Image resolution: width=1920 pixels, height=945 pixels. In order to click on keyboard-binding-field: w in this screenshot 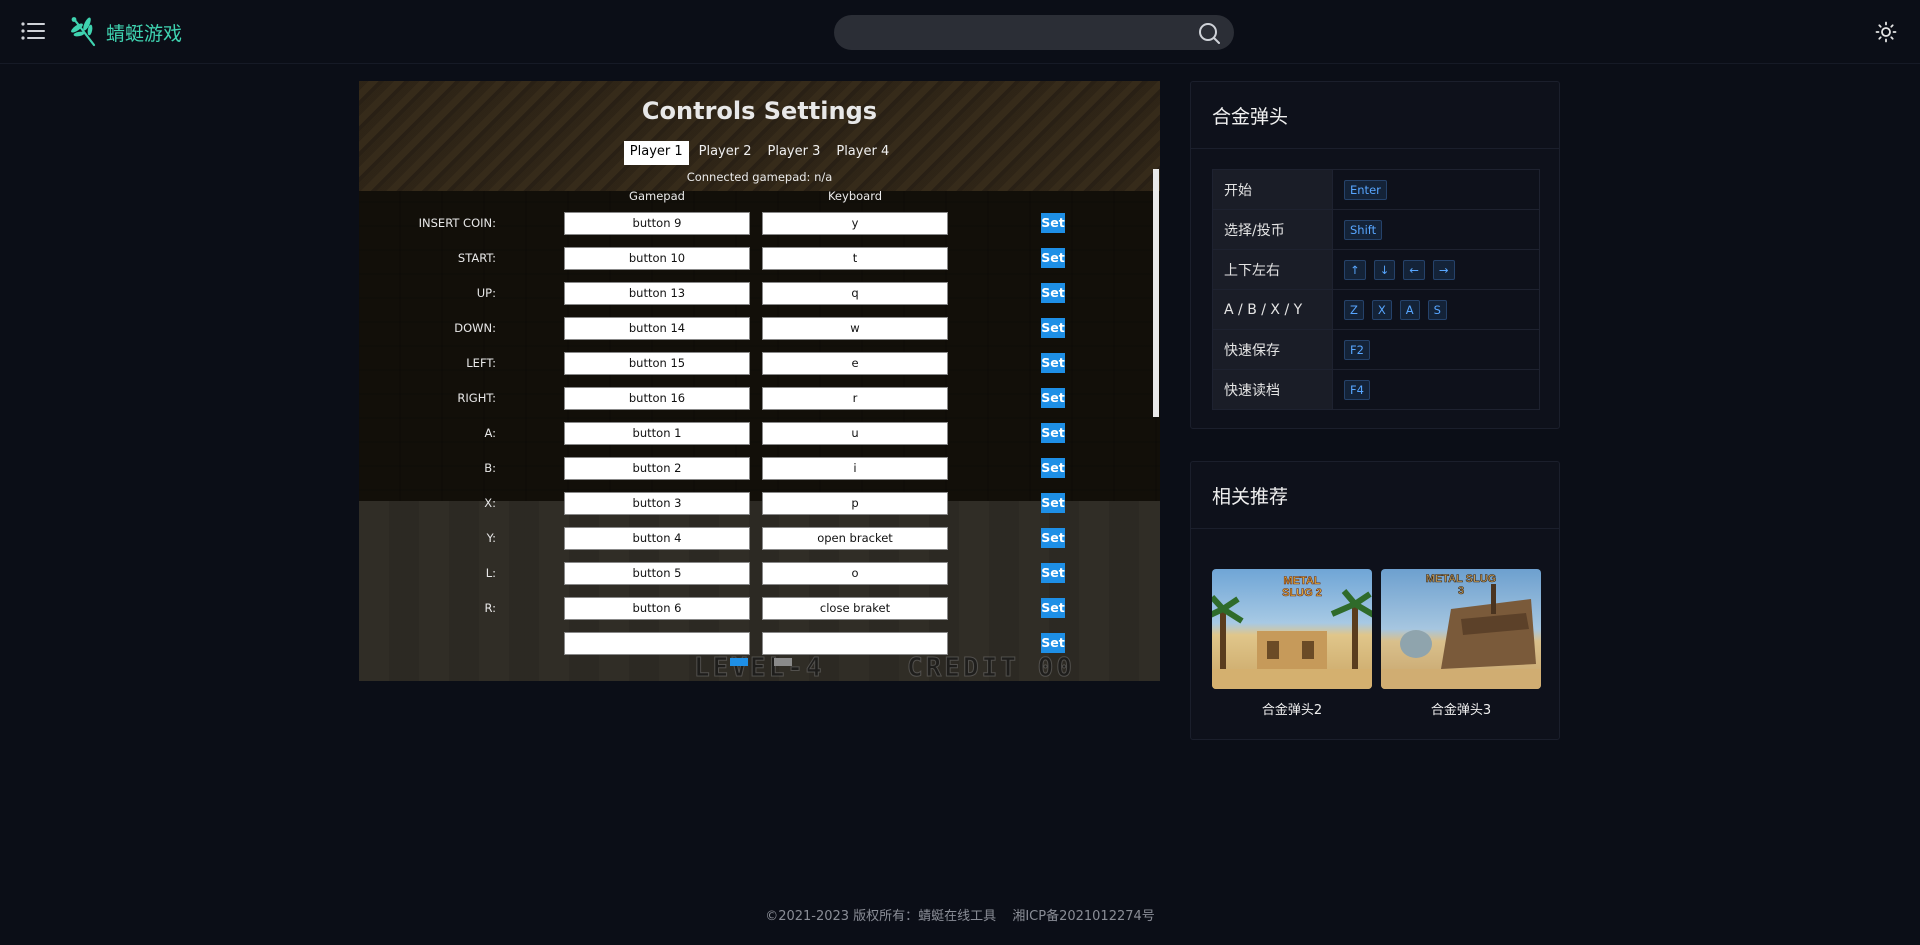, I will do `click(855, 328)`.